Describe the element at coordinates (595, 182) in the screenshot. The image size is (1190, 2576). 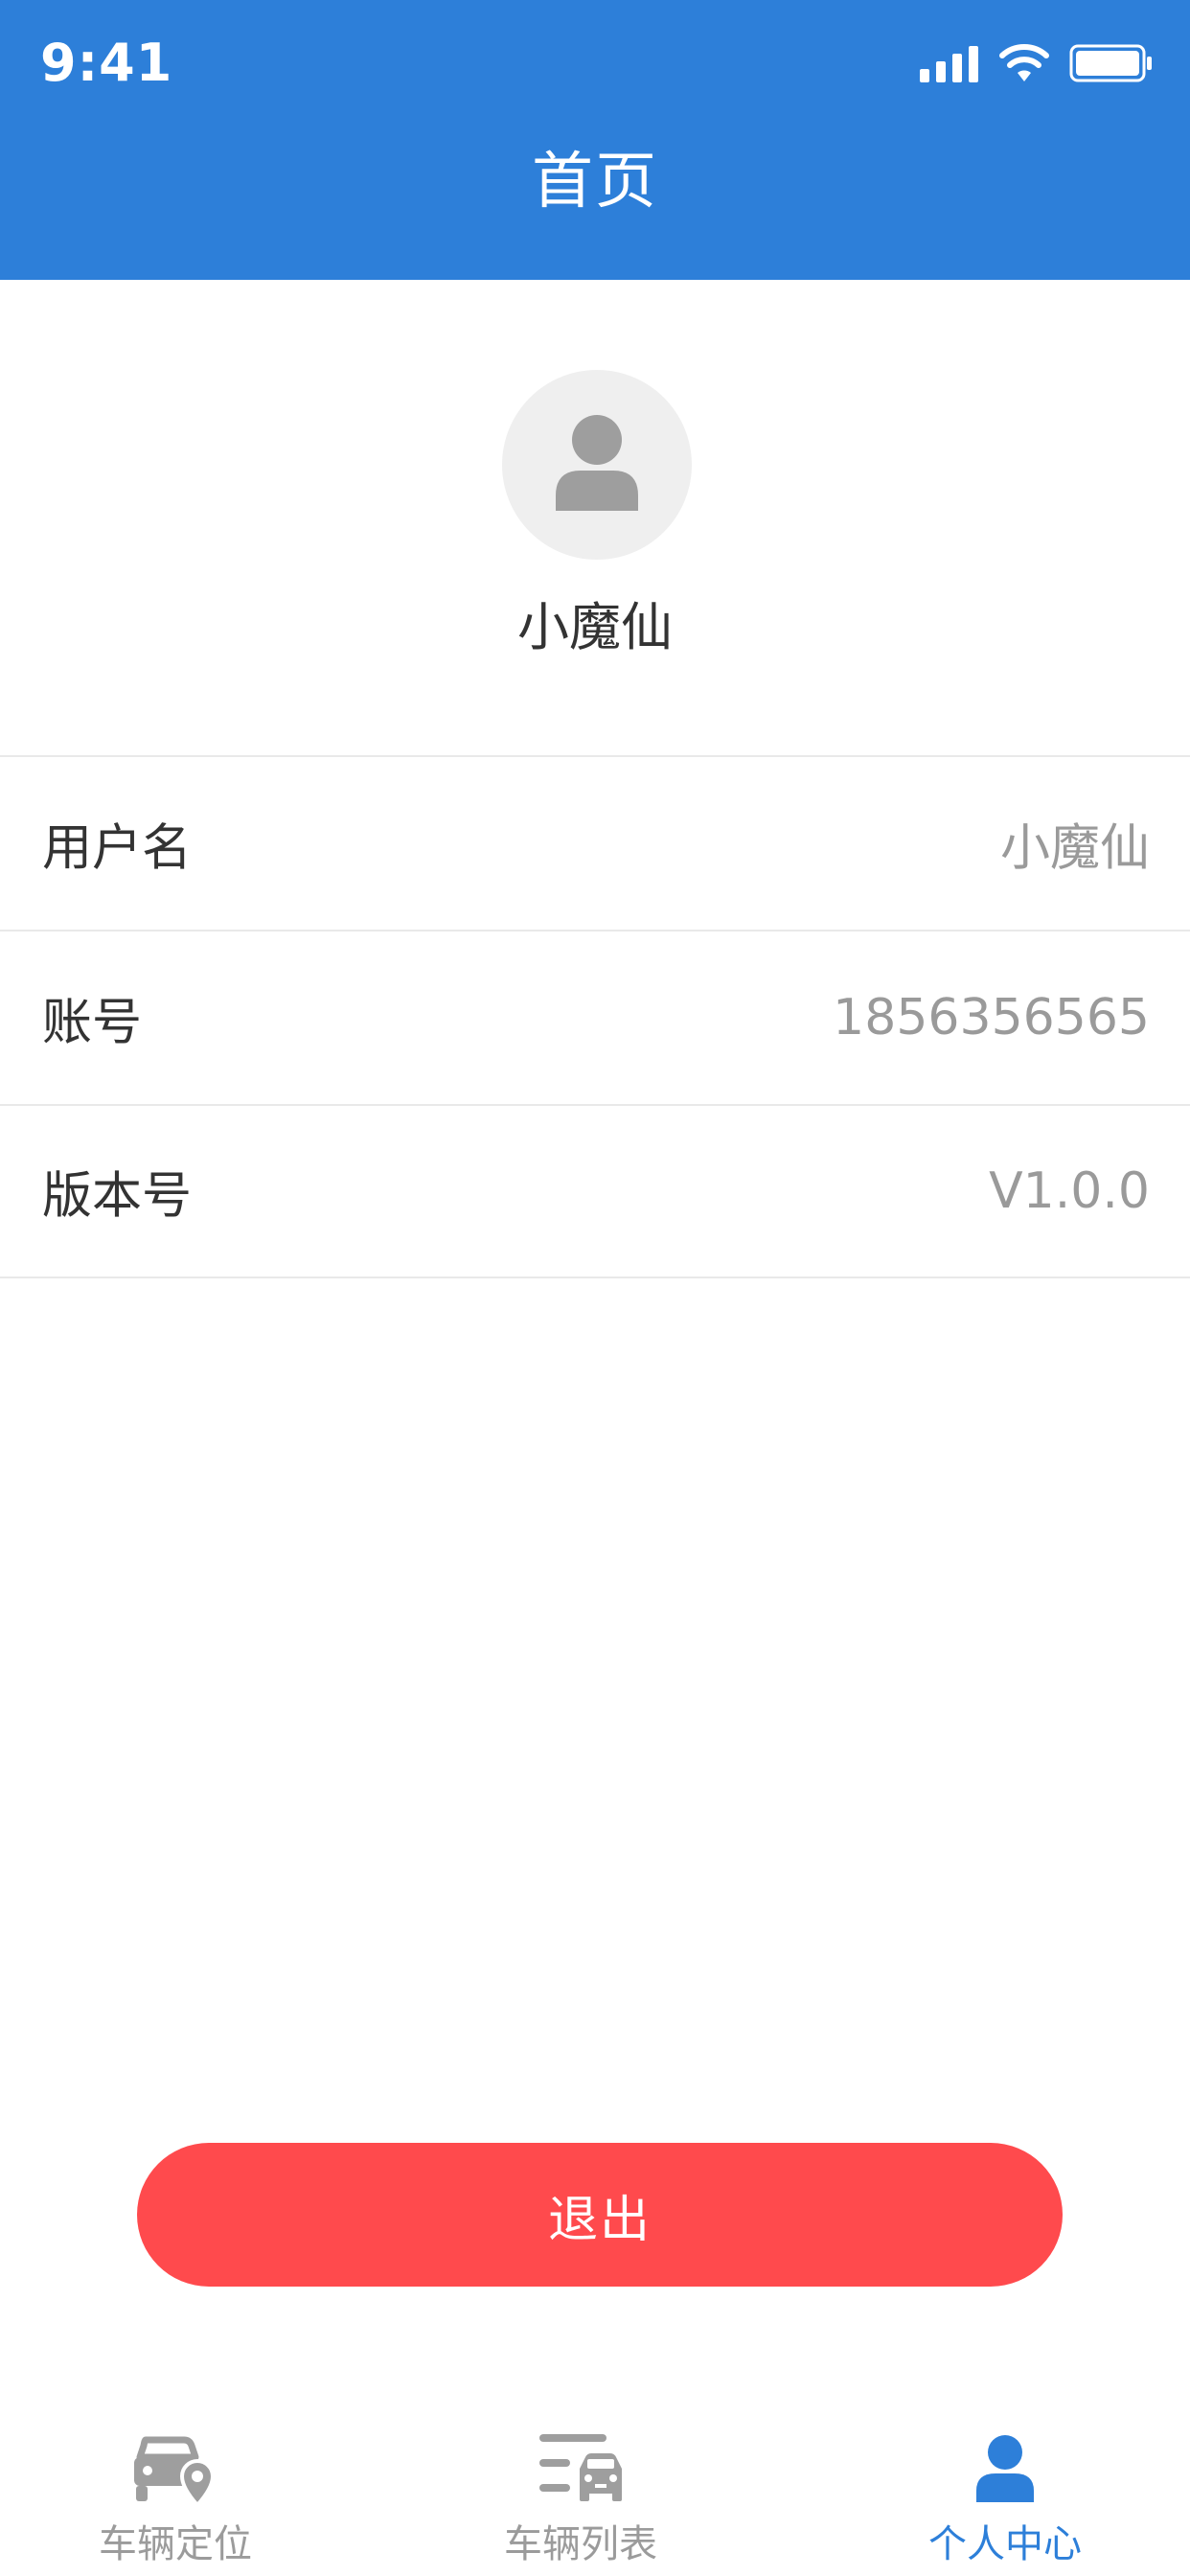
I see `page-title: 首页` at that location.